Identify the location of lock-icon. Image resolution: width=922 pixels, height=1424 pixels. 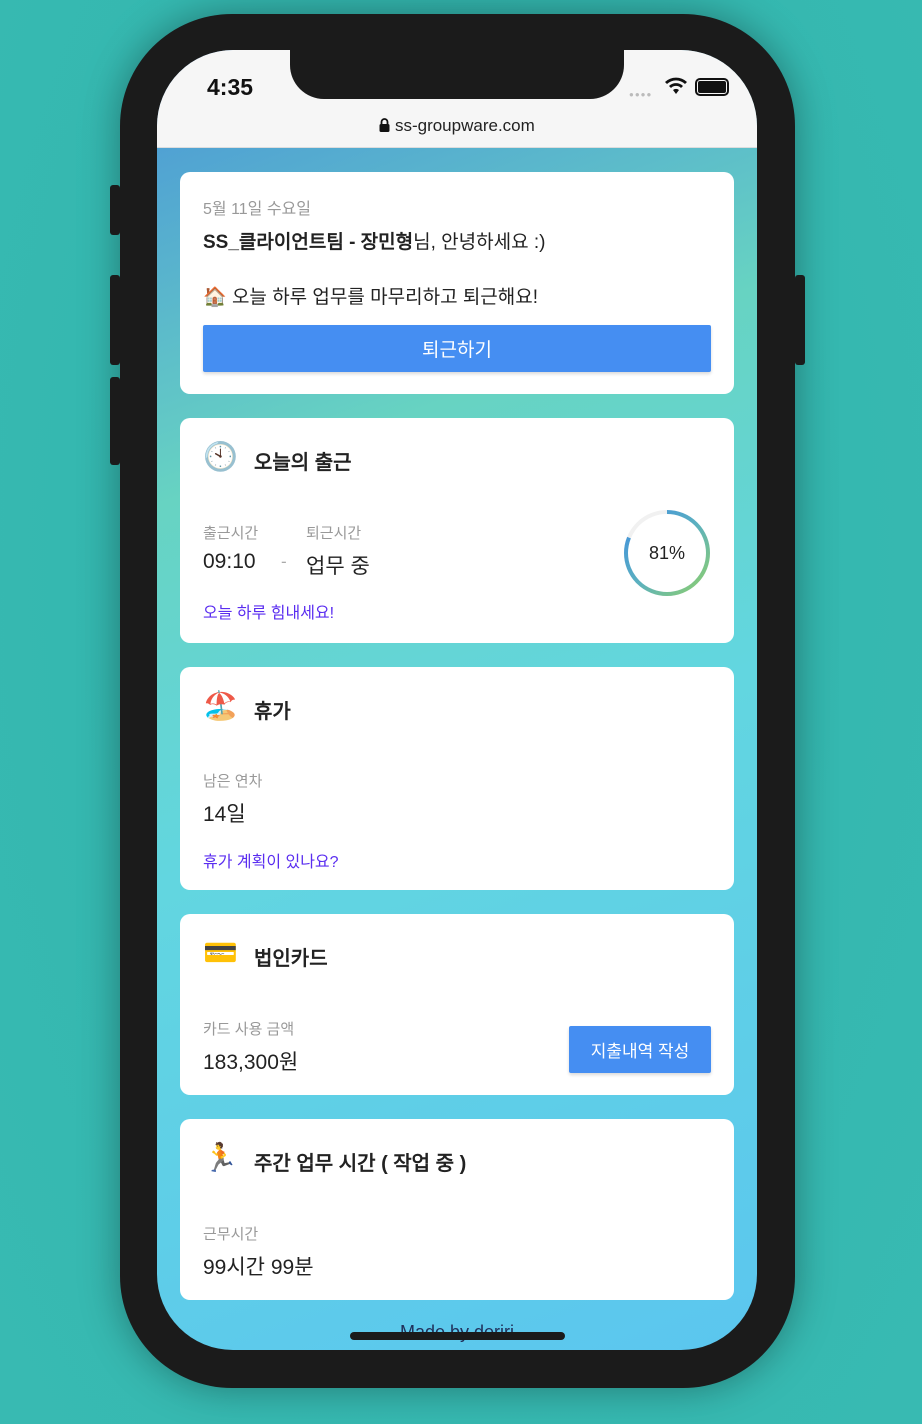
(384, 125).